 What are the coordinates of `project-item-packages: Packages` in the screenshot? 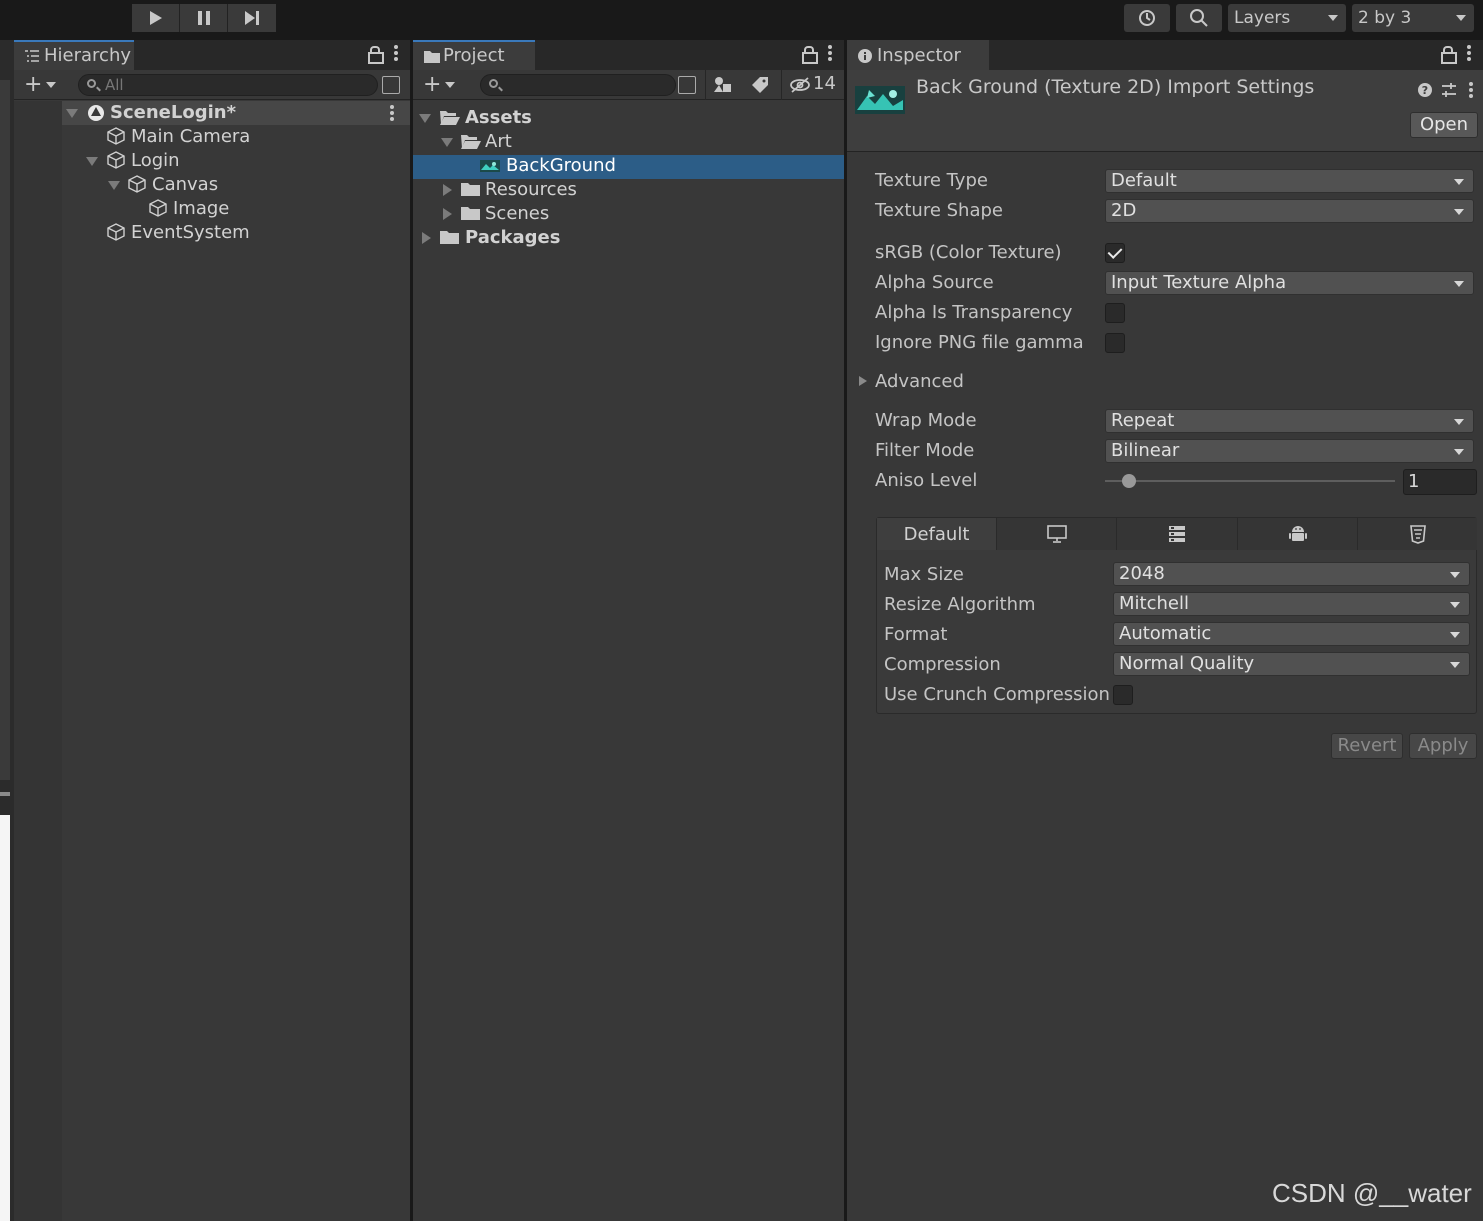 It's located at (512, 238).